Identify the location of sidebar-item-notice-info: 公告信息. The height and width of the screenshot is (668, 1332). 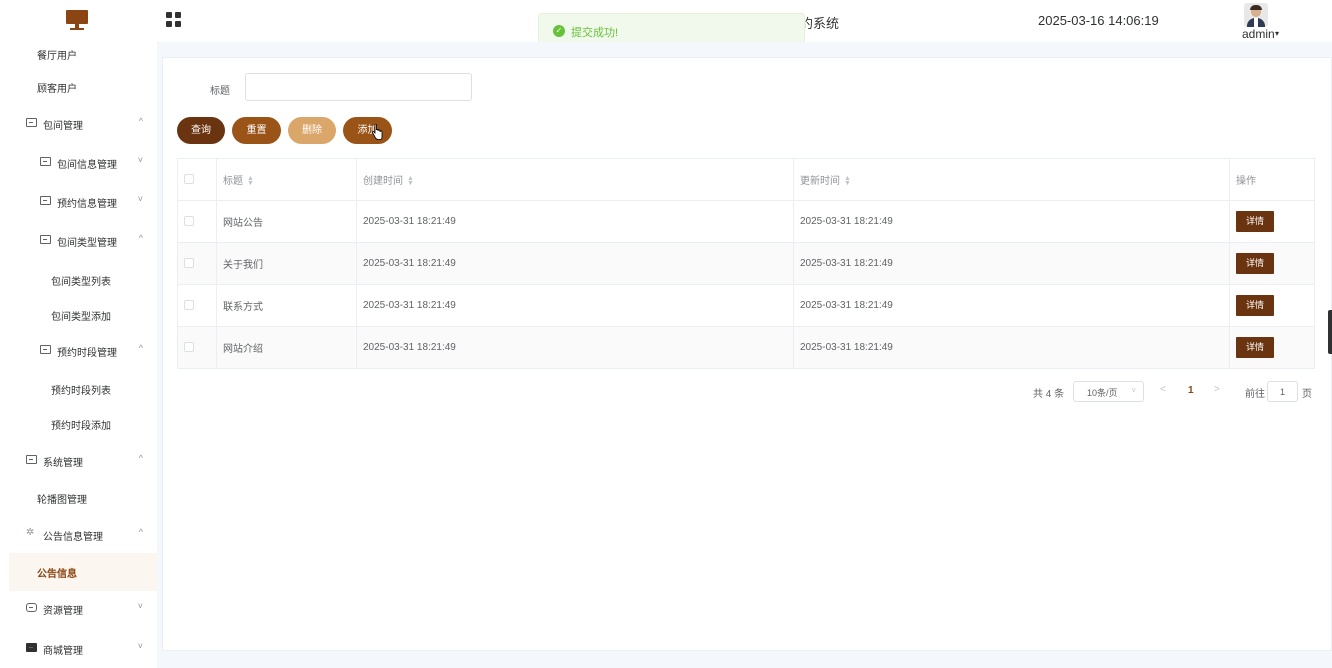
(83, 572).